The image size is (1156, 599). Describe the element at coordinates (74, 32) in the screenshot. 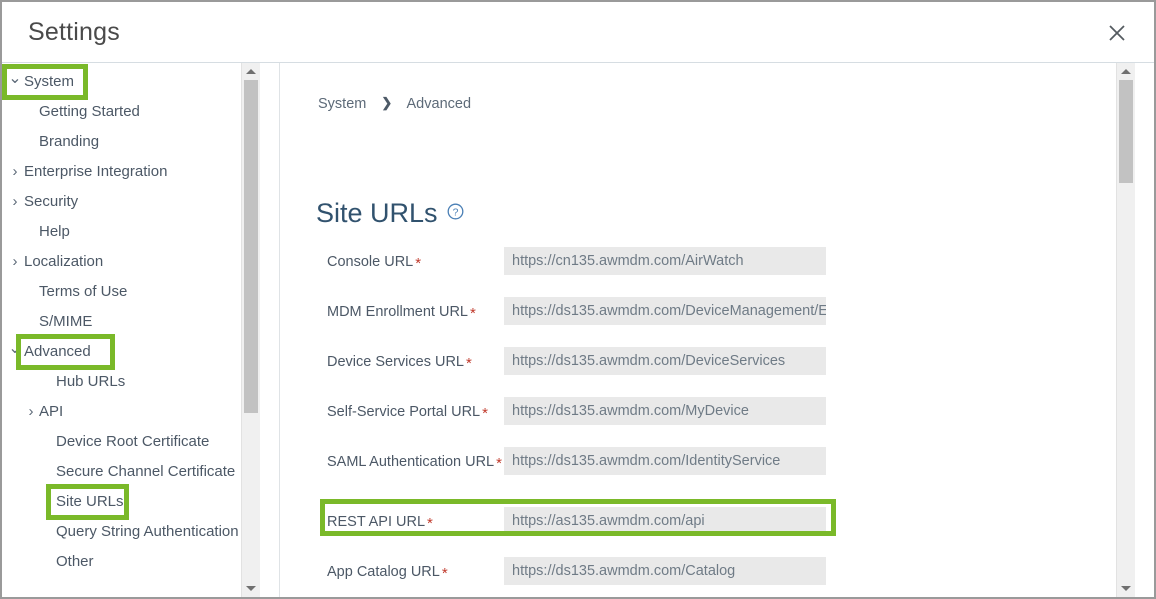

I see `page-header-title: Settings` at that location.